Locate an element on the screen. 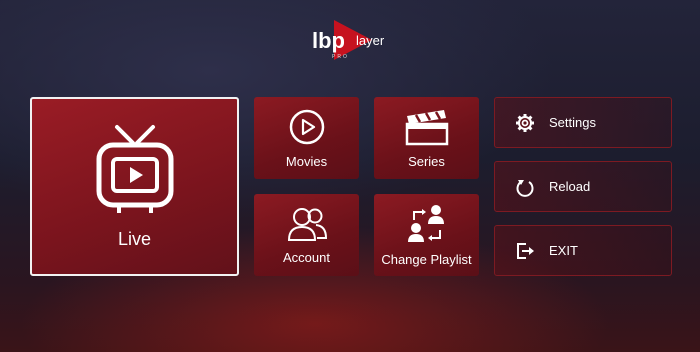  reload-button: Reload is located at coordinates (583, 186).